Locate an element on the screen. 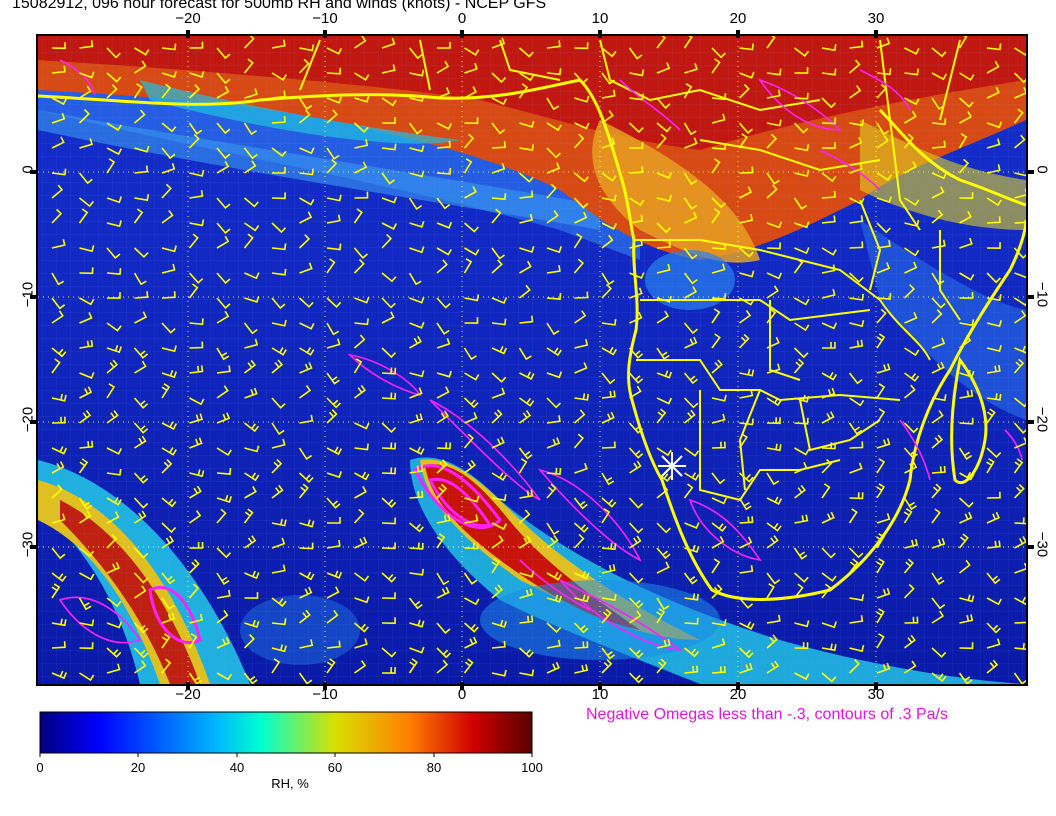  location-star-icon is located at coordinates (672, 466).